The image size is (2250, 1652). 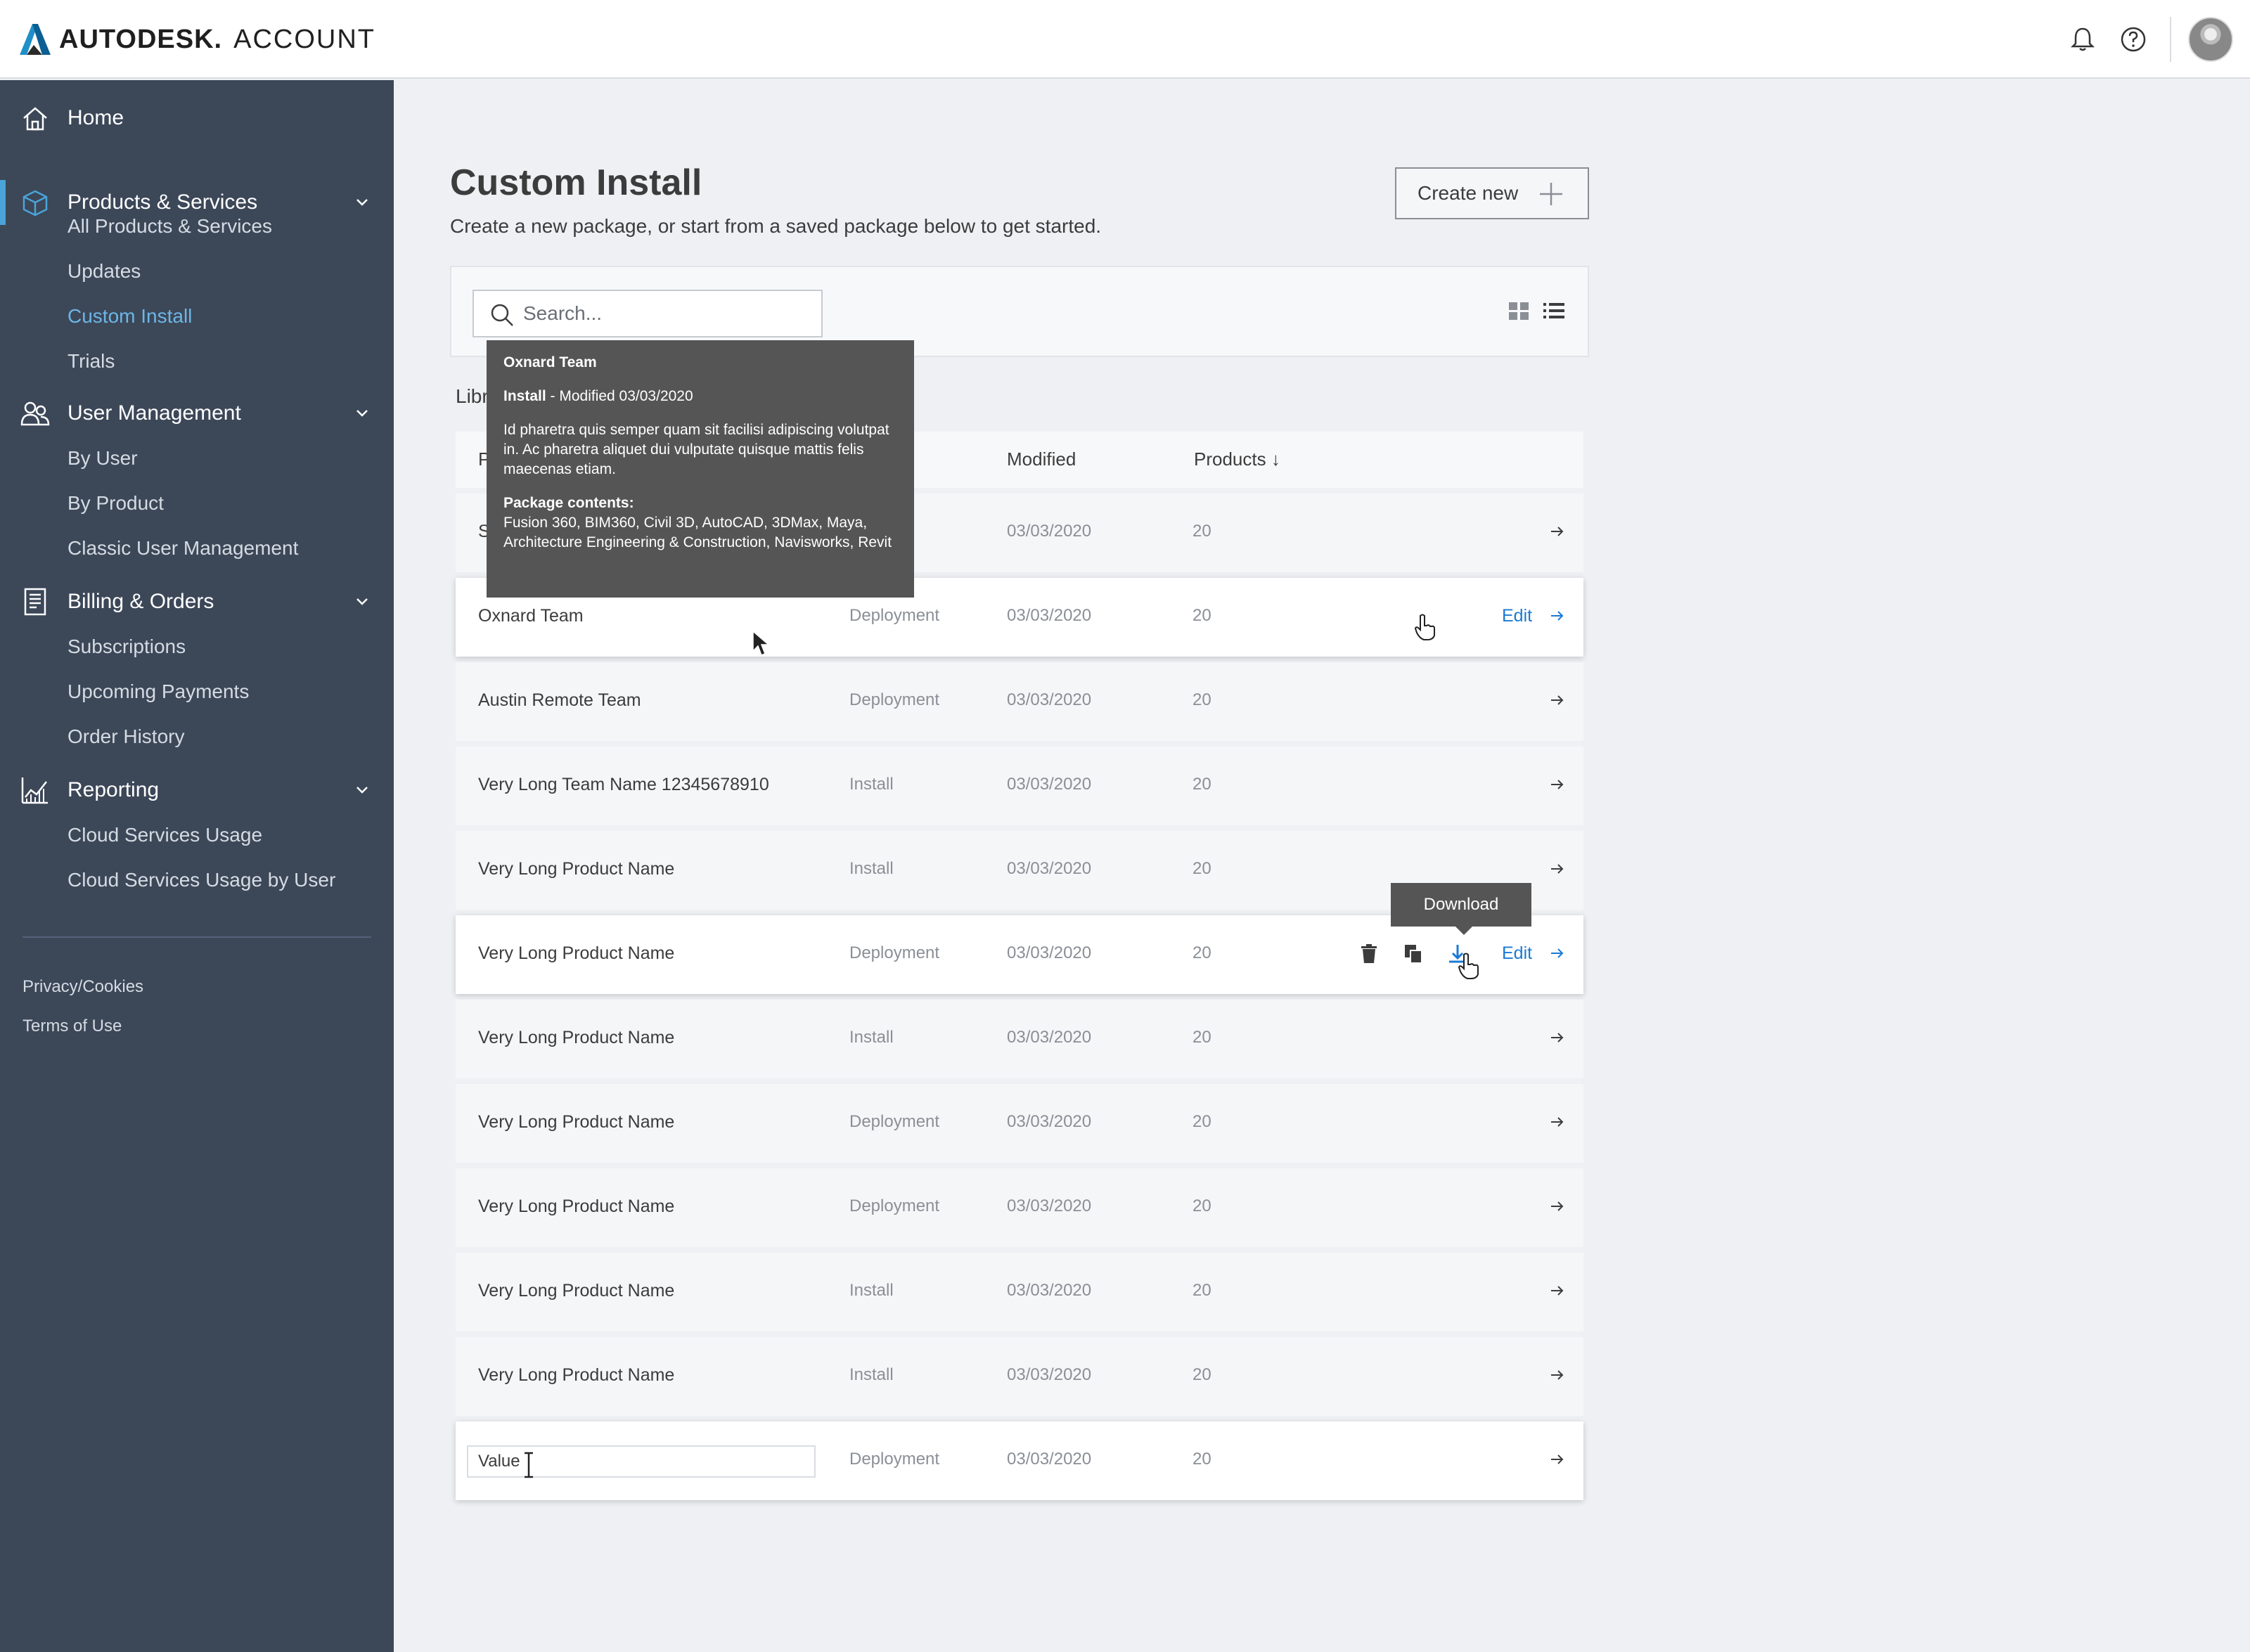 I want to click on autodesk-logo: AUTODESK. ACCOUNT, so click(x=196, y=39).